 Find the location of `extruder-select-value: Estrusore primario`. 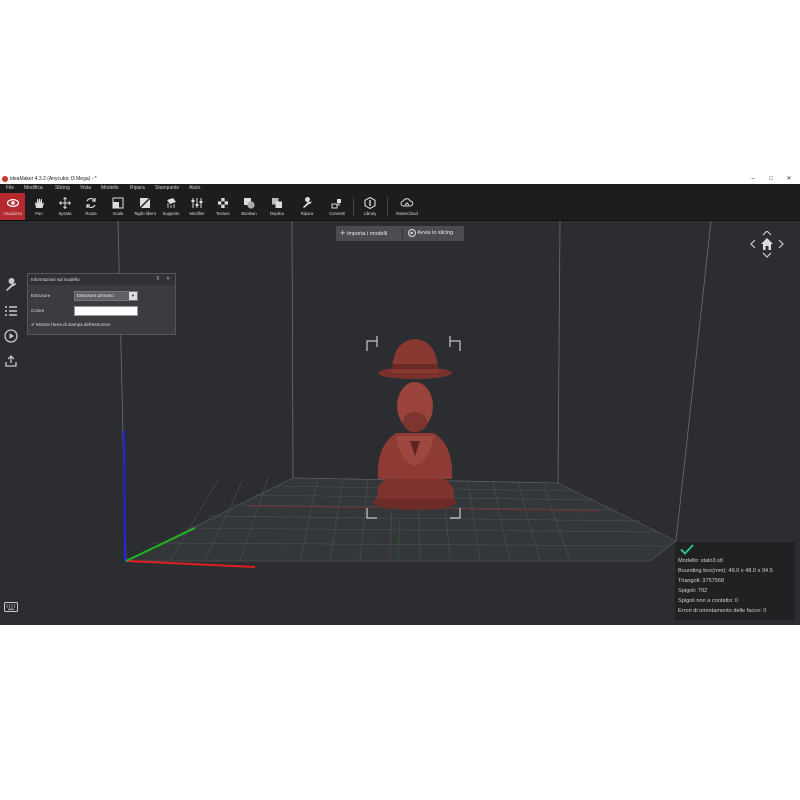

extruder-select-value: Estrusore primario is located at coordinates (95, 295).